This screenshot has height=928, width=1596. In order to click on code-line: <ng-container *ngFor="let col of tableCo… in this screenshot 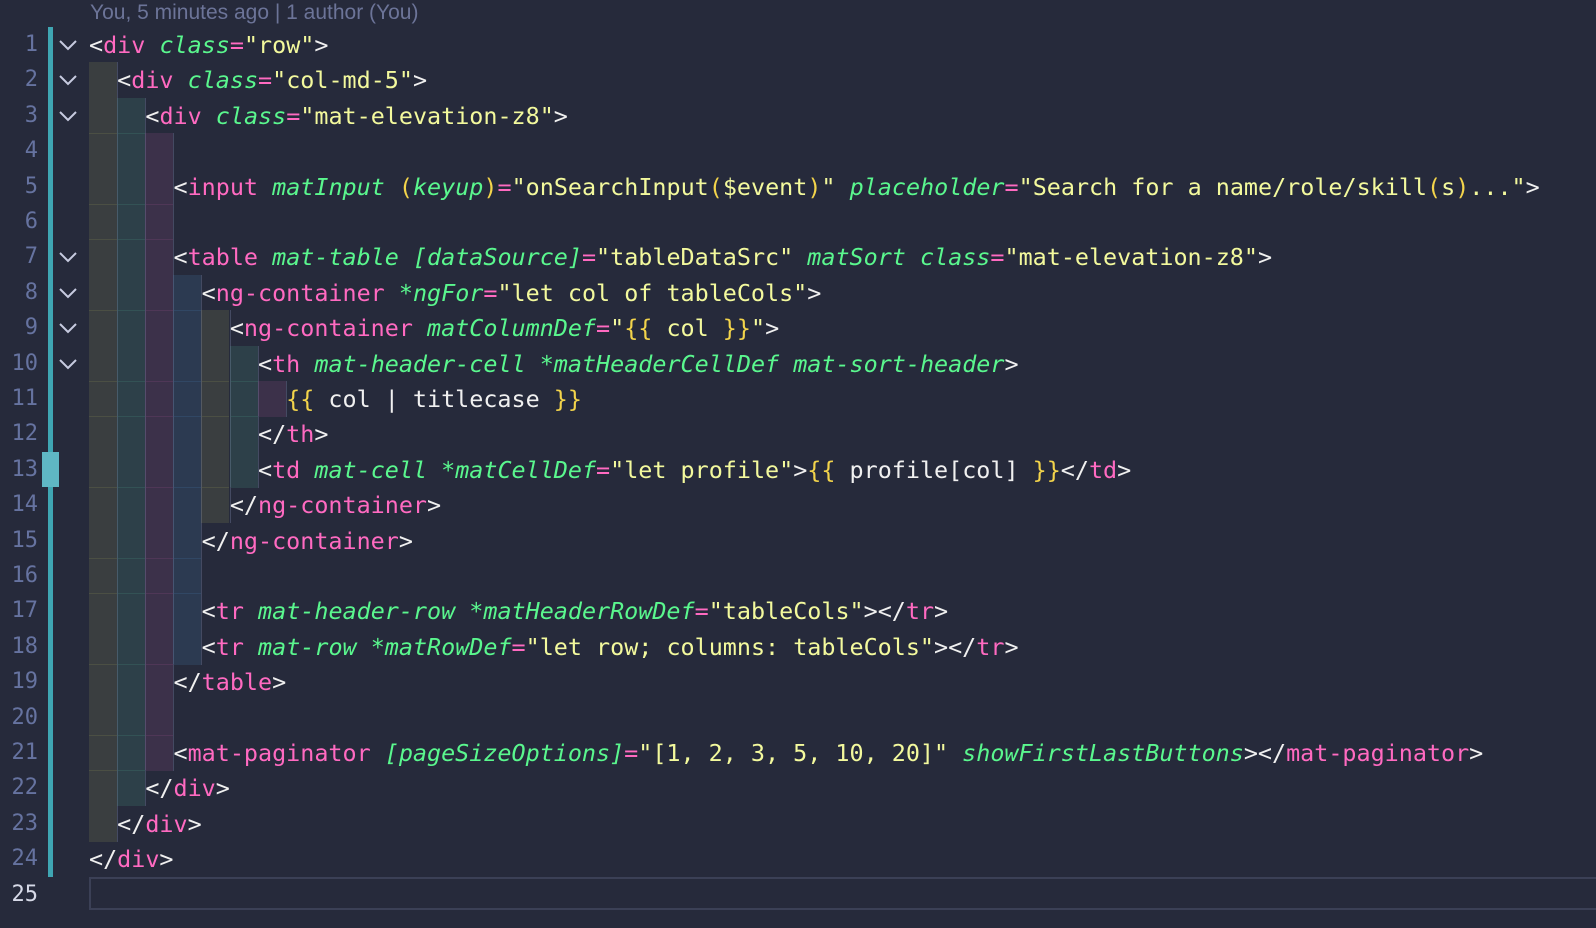, I will do `click(455, 293)`.